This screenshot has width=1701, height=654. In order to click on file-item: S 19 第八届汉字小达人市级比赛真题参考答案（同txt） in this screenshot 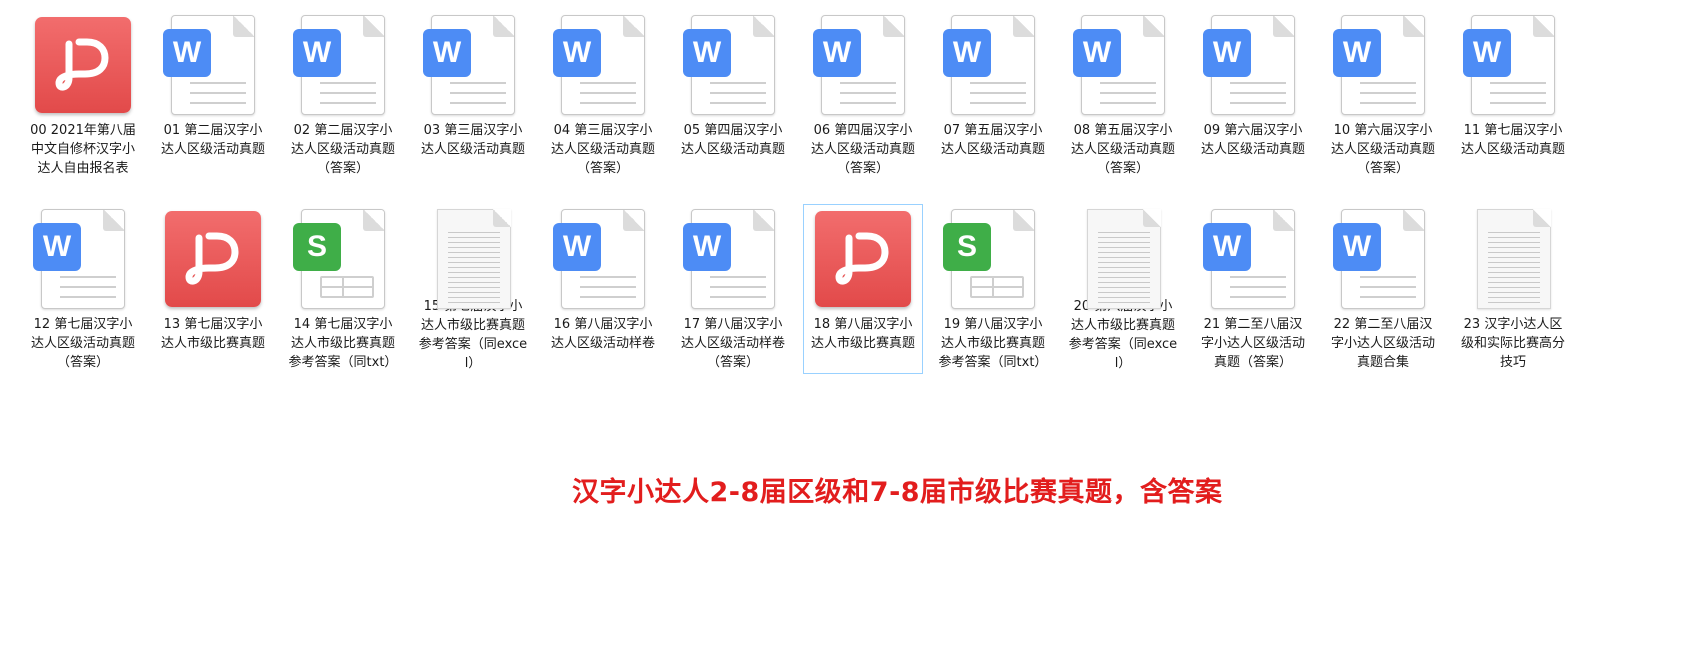, I will do `click(993, 289)`.